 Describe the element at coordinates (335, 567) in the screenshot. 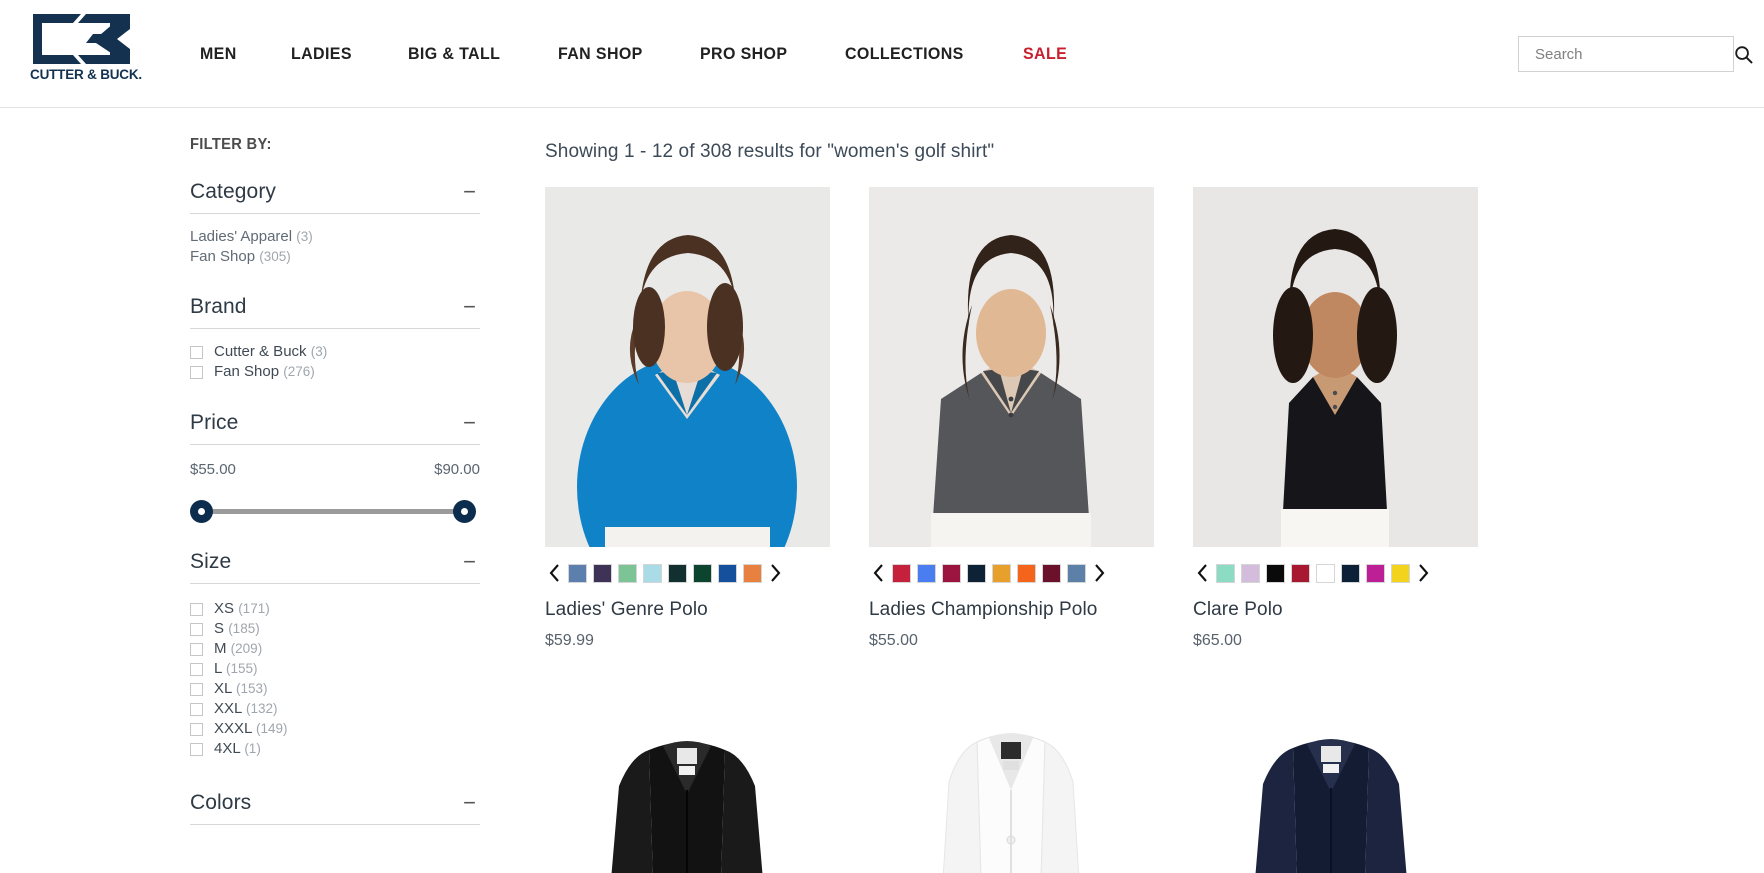

I see `facet-size-header: Size −` at that location.